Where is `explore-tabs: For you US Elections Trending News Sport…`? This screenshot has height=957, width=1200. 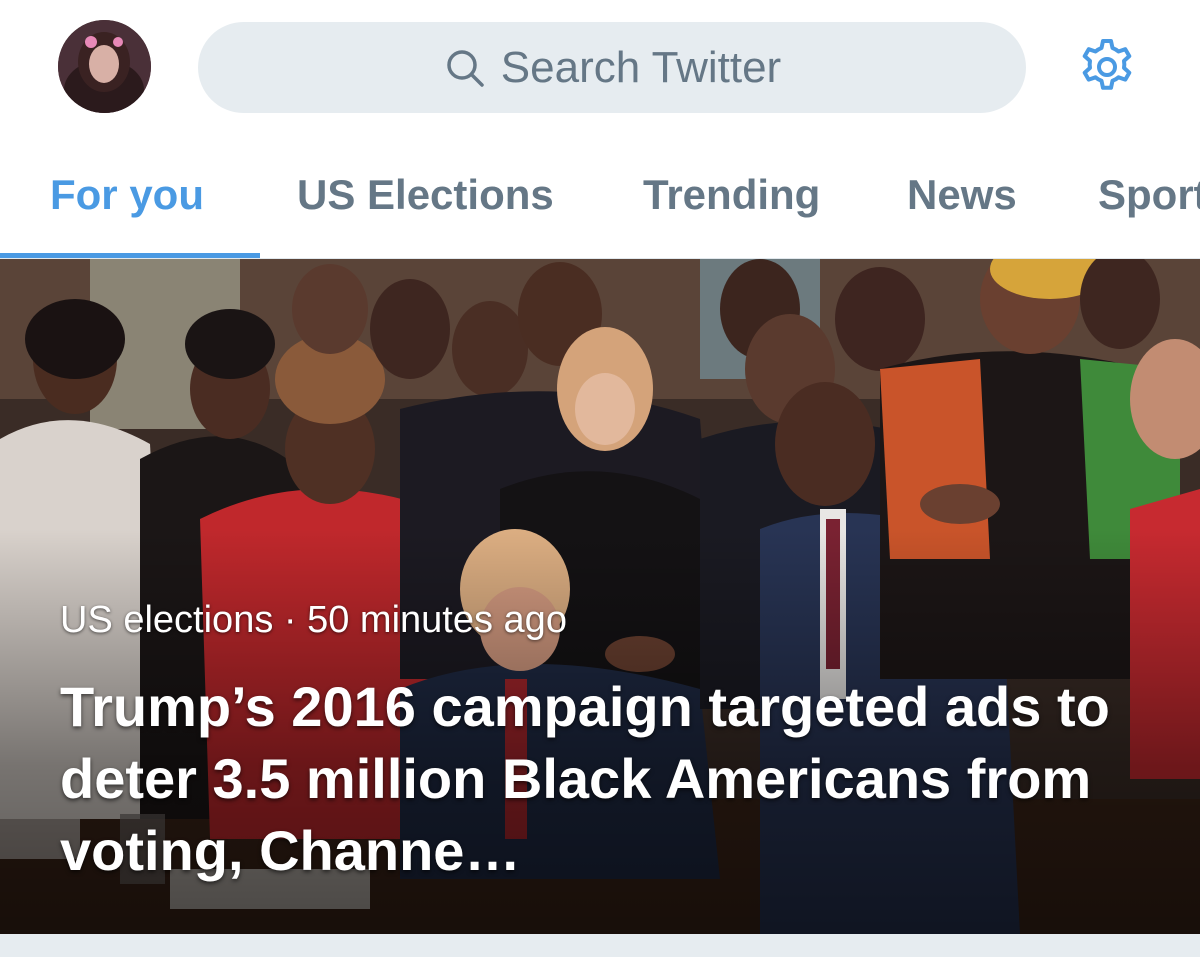 explore-tabs: For you US Elections Trending News Sport… is located at coordinates (600, 197).